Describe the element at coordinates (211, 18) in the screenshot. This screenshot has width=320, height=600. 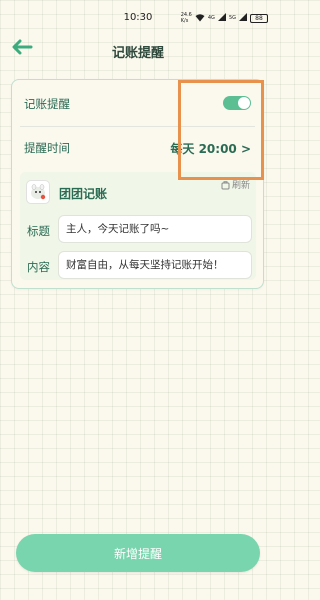
I see `signal-4g-label: 4G` at that location.